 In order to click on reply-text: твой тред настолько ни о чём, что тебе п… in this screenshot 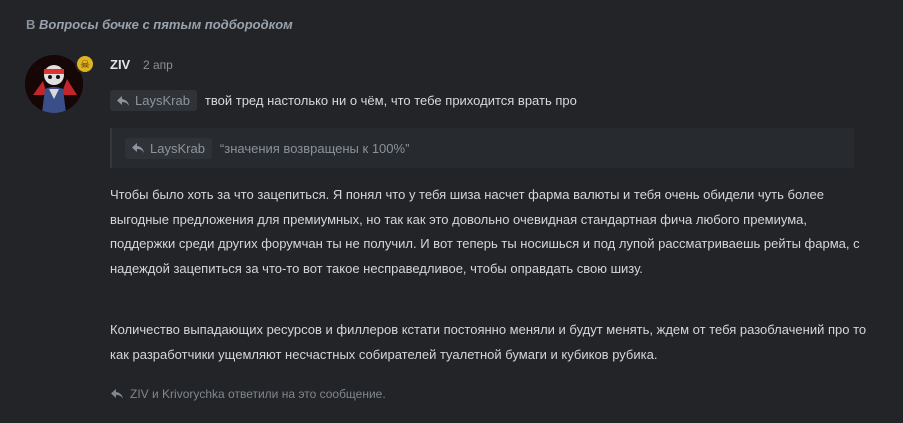, I will do `click(390, 100)`.